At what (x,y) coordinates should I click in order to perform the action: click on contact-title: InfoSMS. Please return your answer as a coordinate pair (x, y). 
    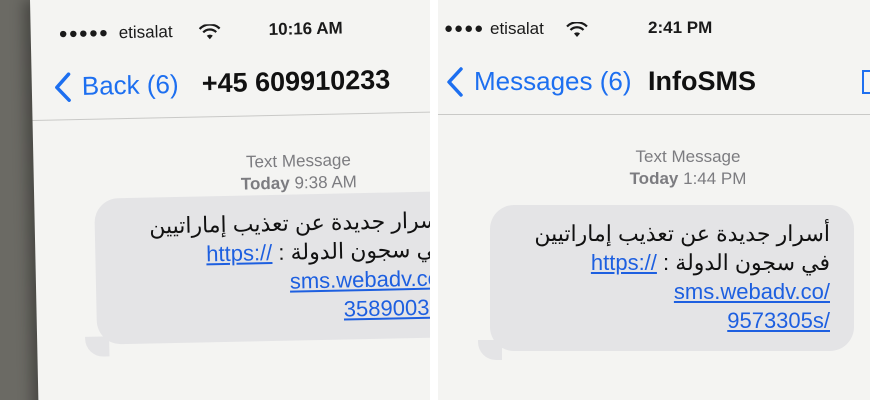
    Looking at the image, I should click on (702, 81).